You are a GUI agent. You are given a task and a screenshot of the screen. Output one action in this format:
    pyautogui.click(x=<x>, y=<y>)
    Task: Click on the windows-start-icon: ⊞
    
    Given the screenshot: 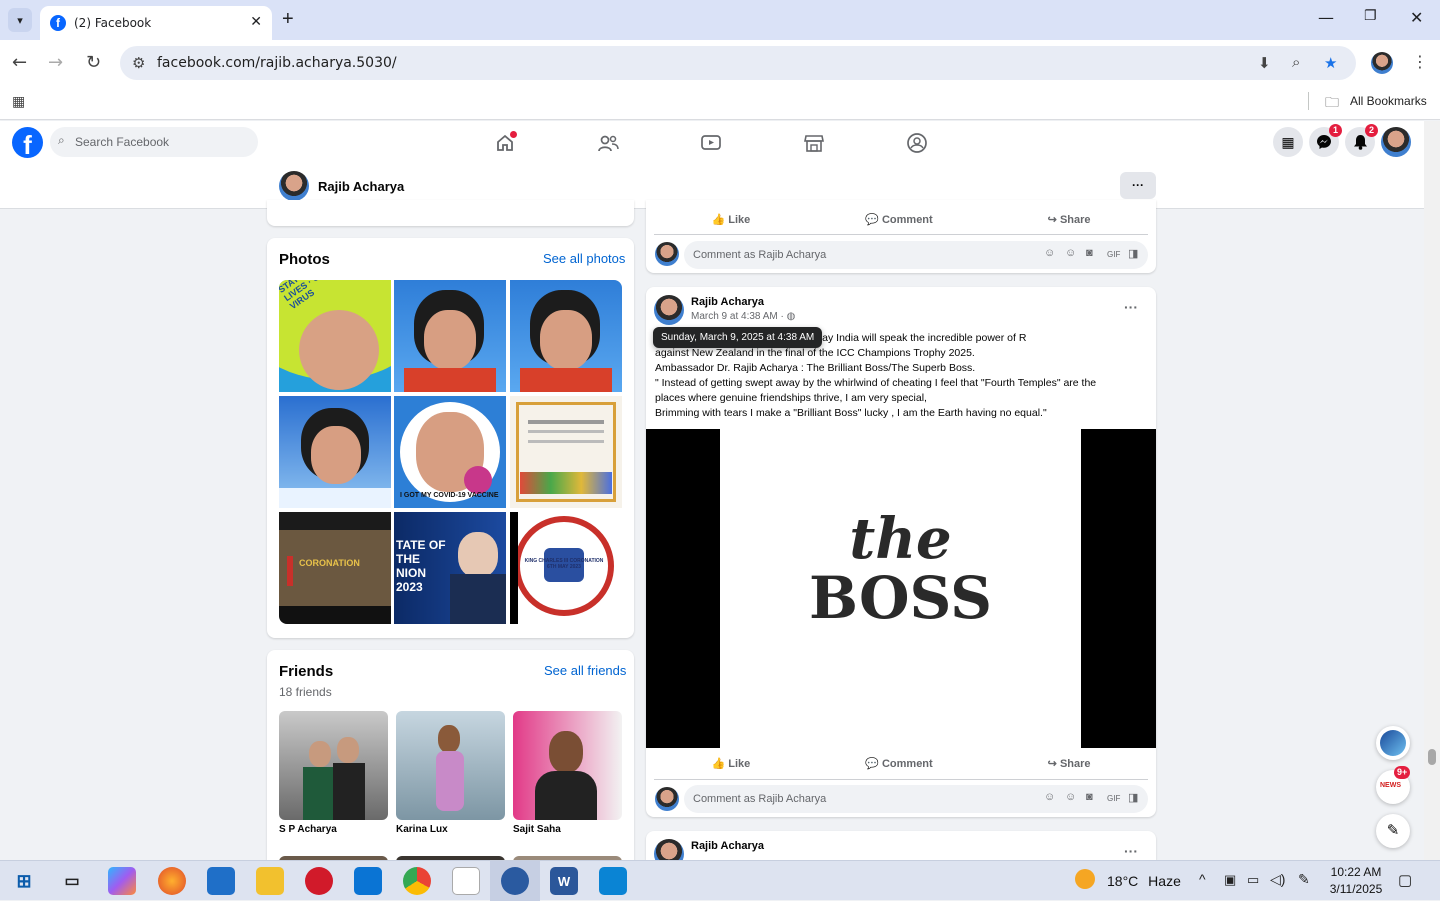 What is the action you would take?
    pyautogui.click(x=24, y=881)
    